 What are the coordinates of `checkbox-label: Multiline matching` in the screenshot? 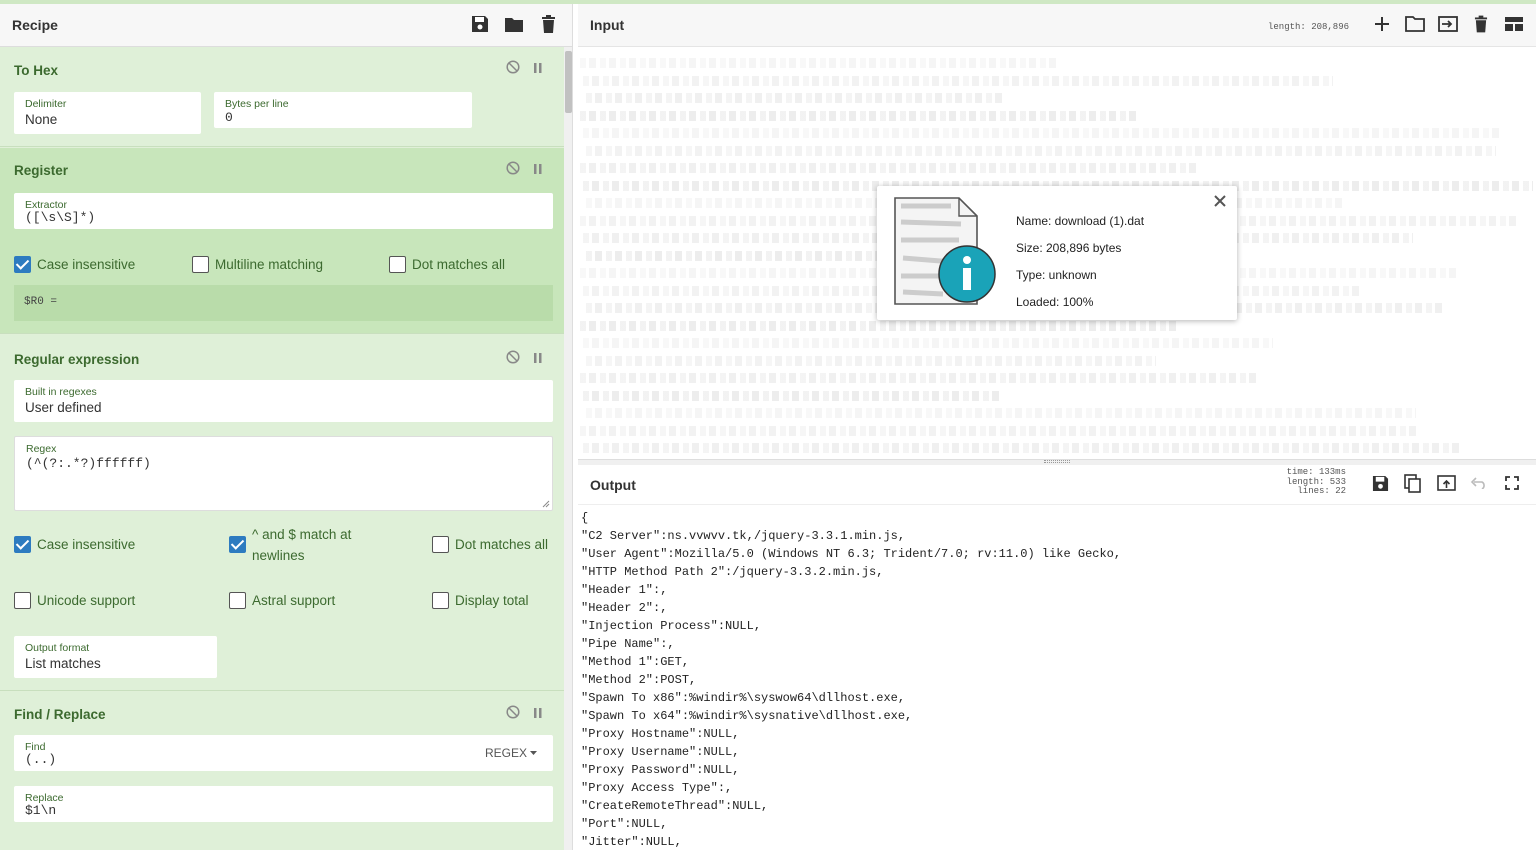 It's located at (269, 264).